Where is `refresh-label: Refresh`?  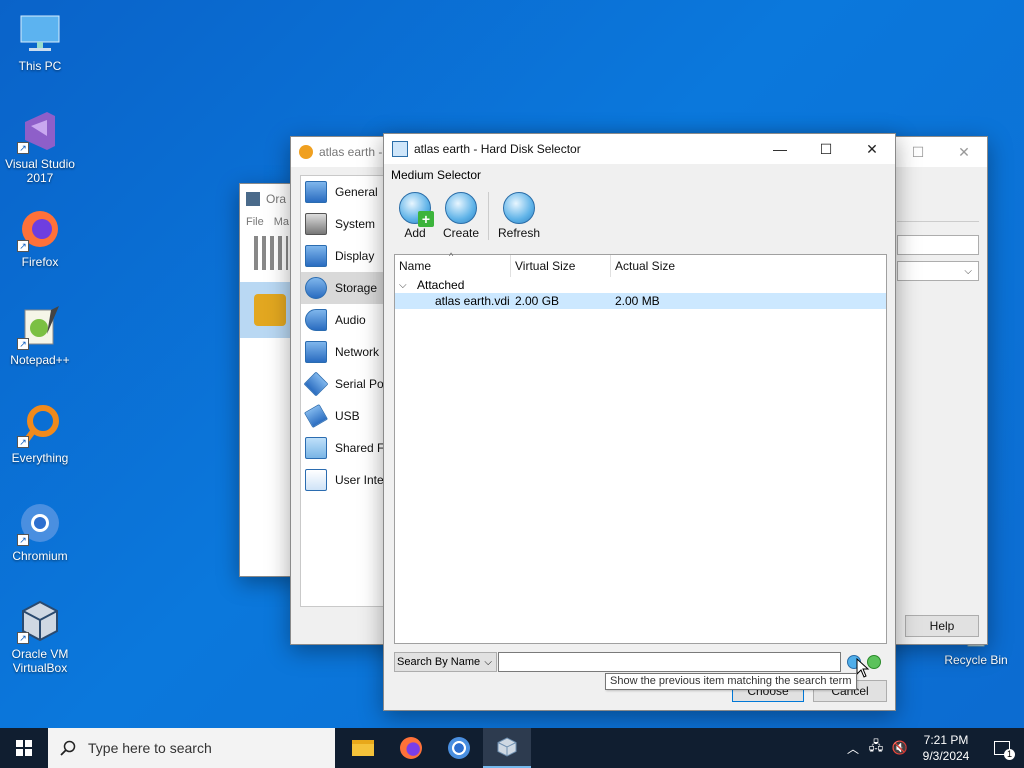 refresh-label: Refresh is located at coordinates (519, 233).